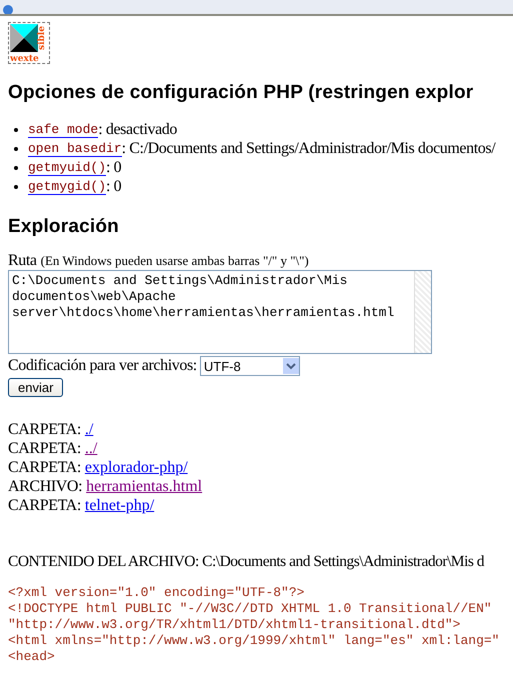 This screenshot has width=513, height=674. What do you see at coordinates (63, 130) in the screenshot?
I see `option-link: safe mode` at bounding box center [63, 130].